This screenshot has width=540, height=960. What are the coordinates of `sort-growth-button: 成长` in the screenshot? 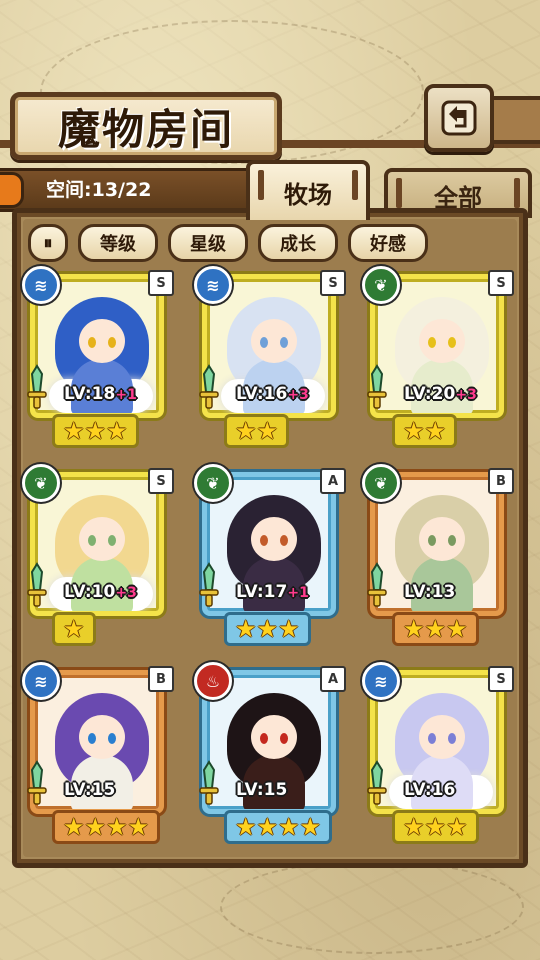 It's located at (298, 243).